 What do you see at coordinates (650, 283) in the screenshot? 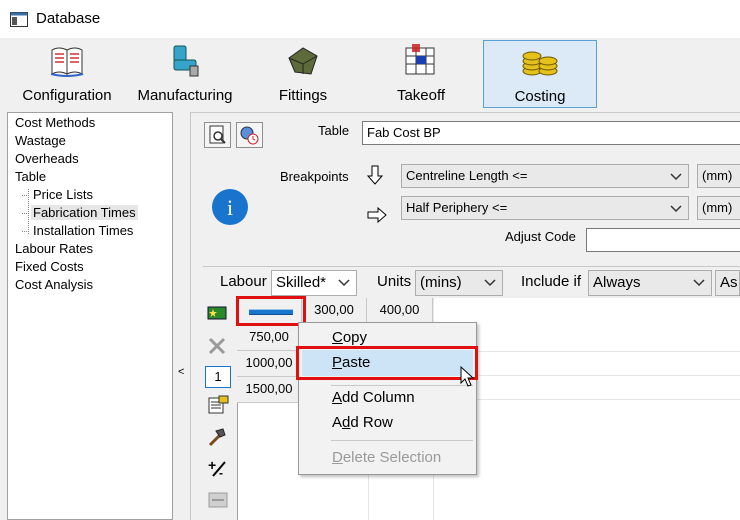
I see `include-if-select: Always` at bounding box center [650, 283].